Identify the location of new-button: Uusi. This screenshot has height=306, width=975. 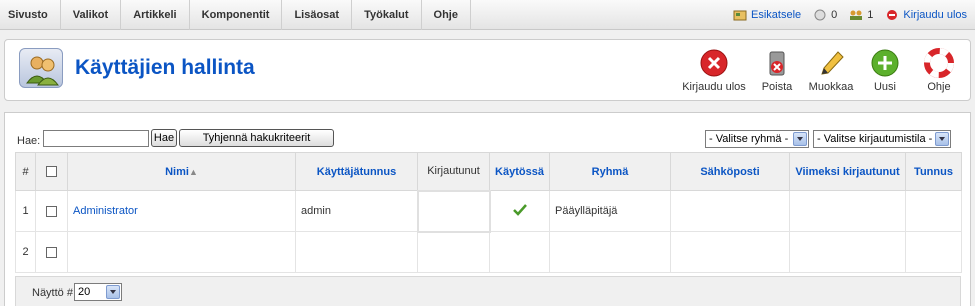
(885, 70).